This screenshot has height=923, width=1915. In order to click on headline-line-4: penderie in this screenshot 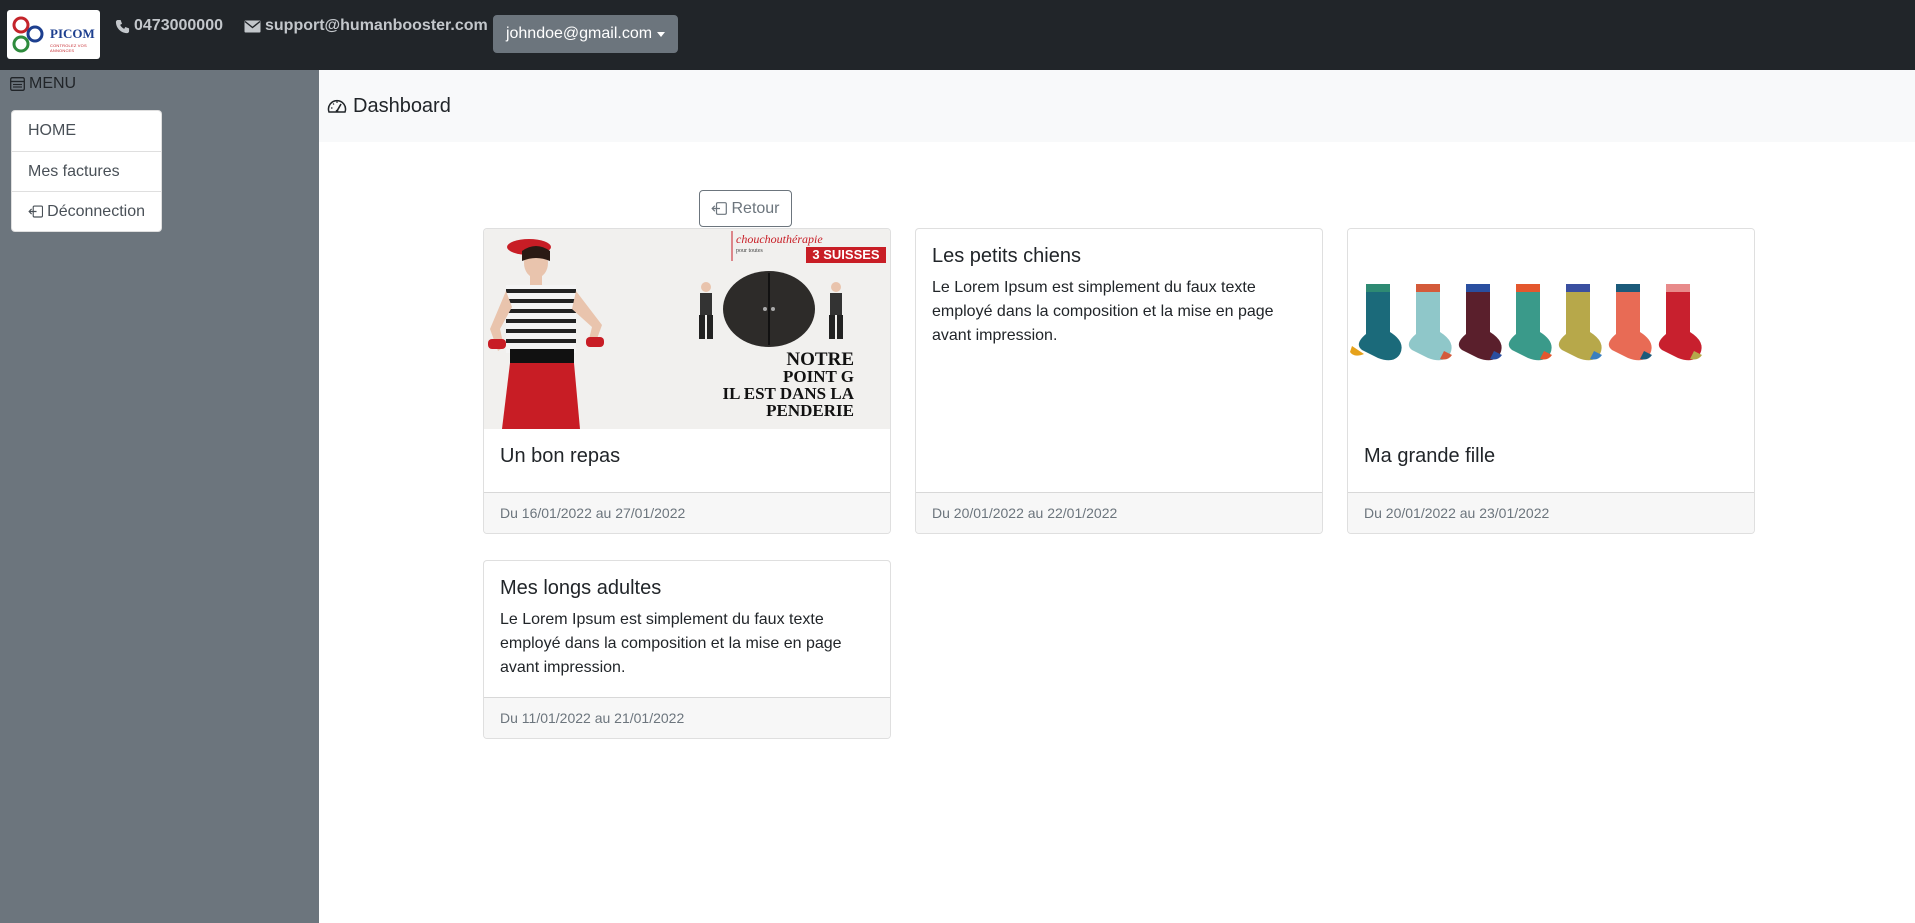, I will do `click(810, 410)`.